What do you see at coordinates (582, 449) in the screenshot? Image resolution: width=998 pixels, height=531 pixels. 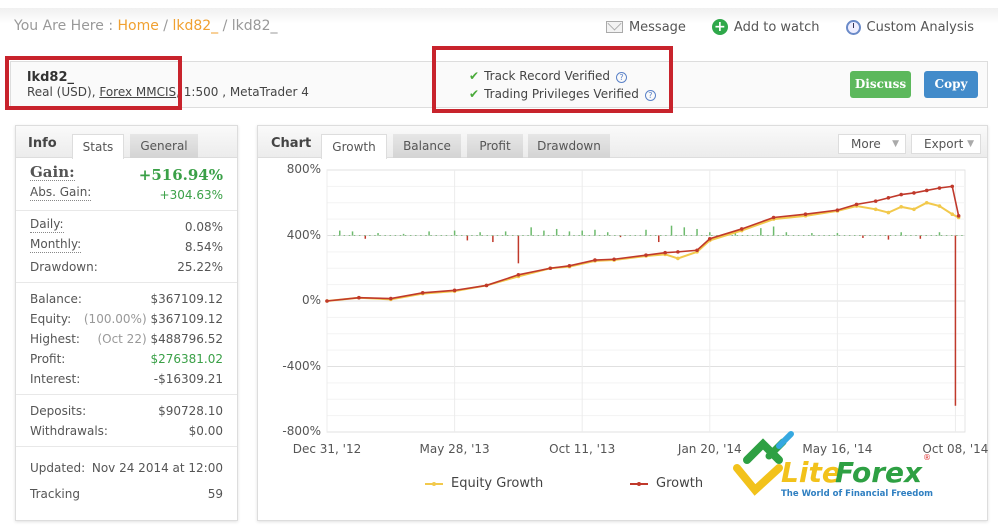 I see `x-tick-label: Oct 11, '13` at bounding box center [582, 449].